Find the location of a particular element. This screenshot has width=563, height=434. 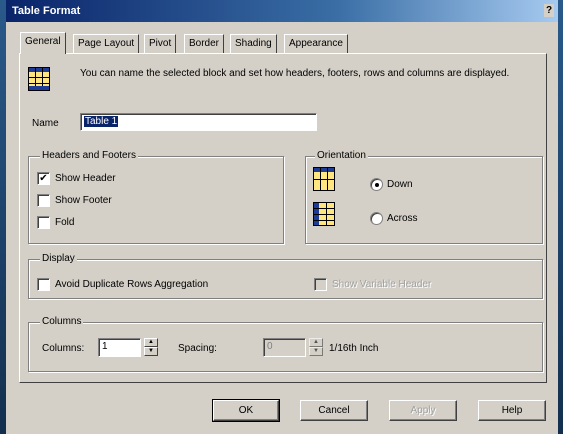

name-label: Name is located at coordinates (45, 123).